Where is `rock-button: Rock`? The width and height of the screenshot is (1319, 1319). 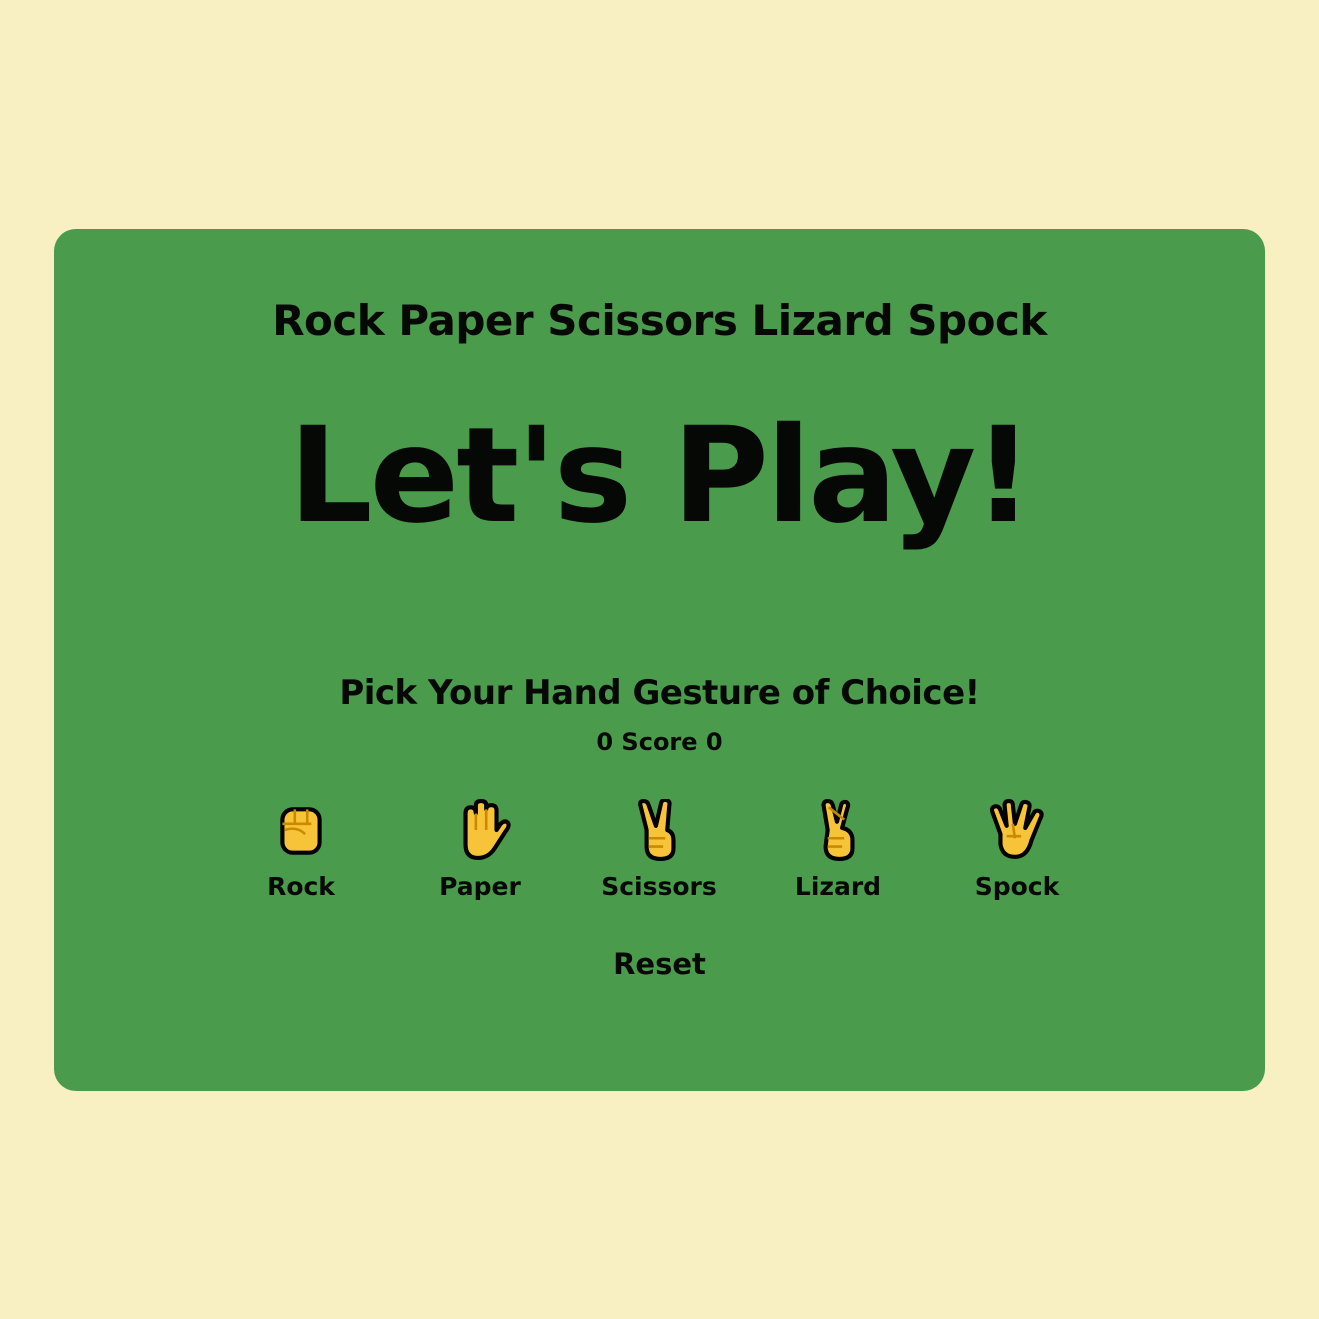 rock-button: Rock is located at coordinates (301, 855).